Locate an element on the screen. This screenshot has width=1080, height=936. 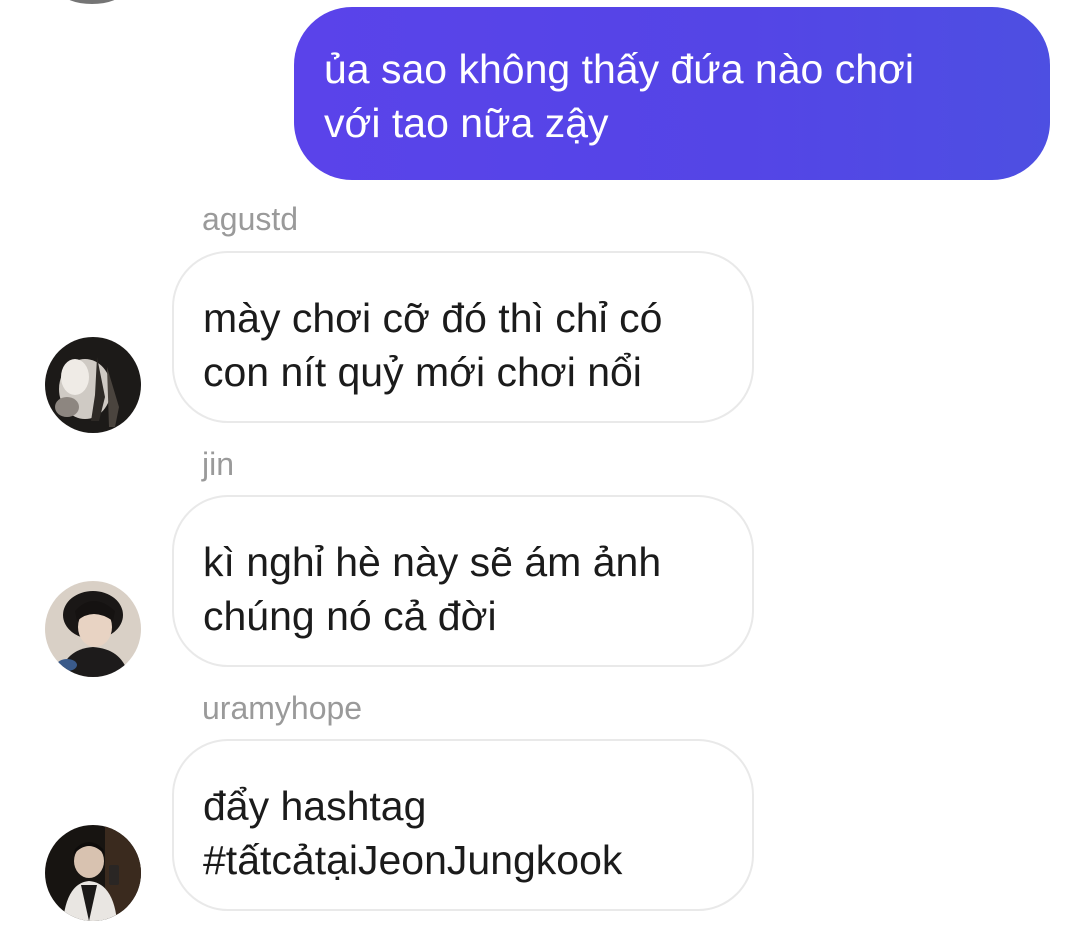
incoming-message-bubble: kì nghỉ hè này sẽ ám ảnh chúng nó cả đời is located at coordinates (463, 581).